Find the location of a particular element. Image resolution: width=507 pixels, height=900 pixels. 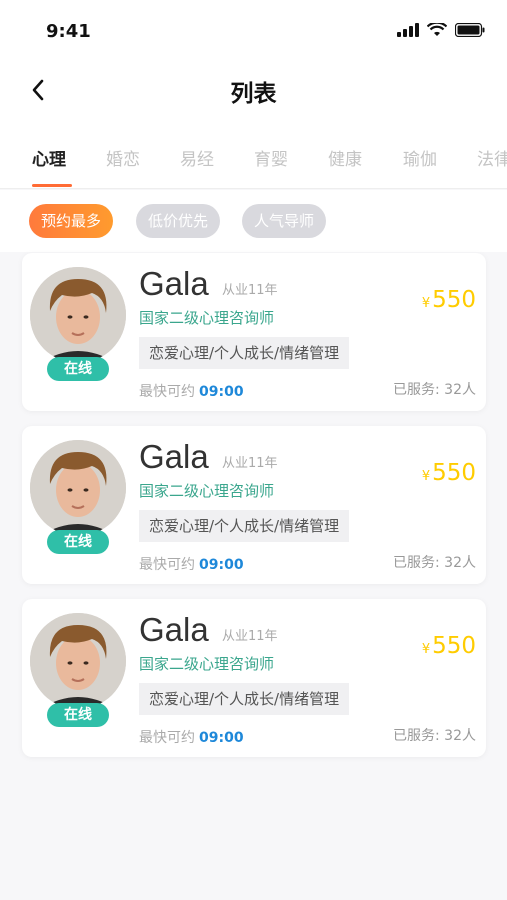

filter-bar: 预约最多 低价优先 人气导师 is located at coordinates (253, 221).